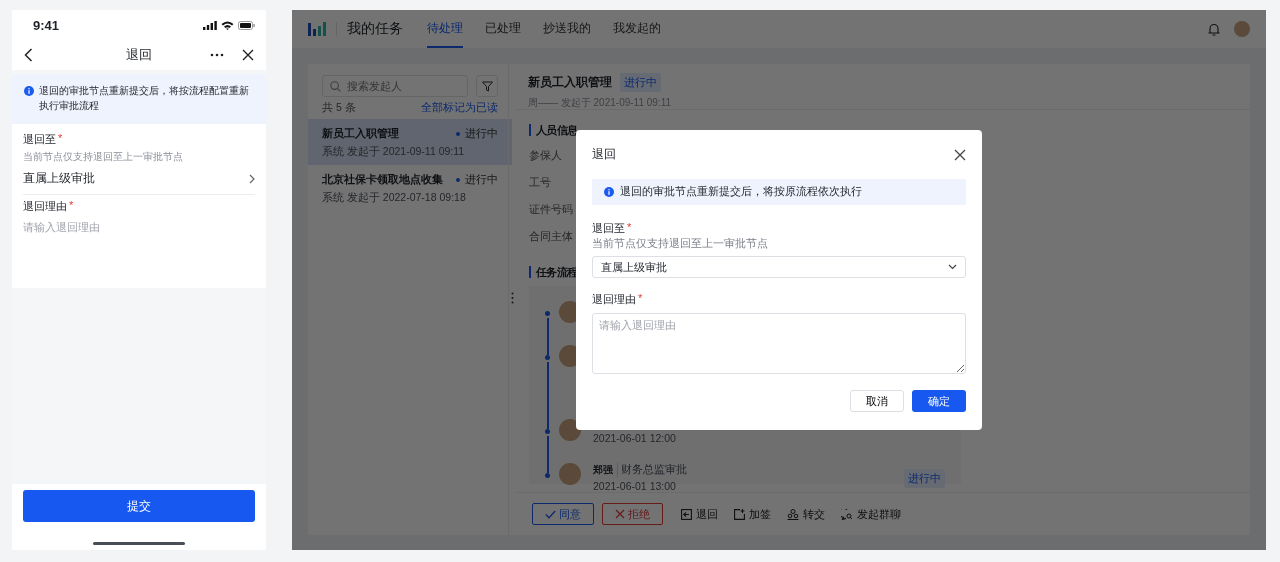 Image resolution: width=1280 pixels, height=562 pixels. I want to click on task-item: 新员工入职管理 进行中 系统 发起于 2021-09-11 09:11, so click(410, 142).